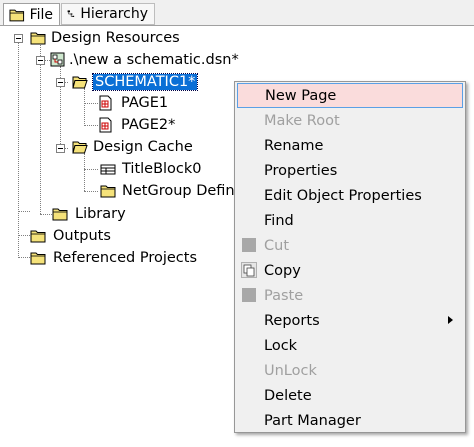 The image size is (474, 447). I want to click on menu-item-make-root: Make Root, so click(350, 120).